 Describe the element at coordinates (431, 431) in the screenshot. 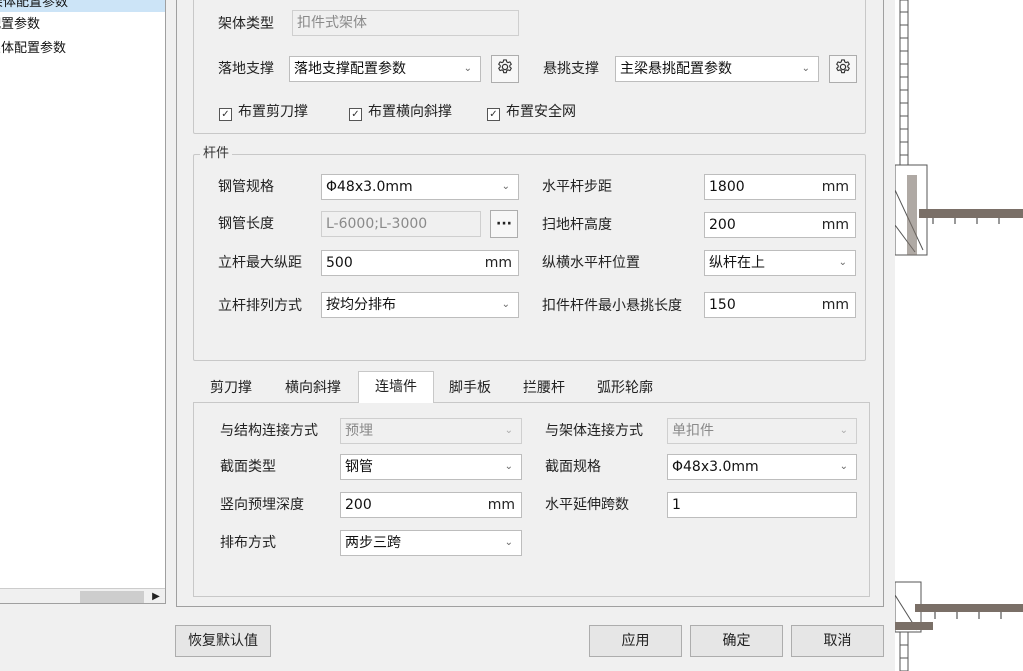

I see `struct-conn-select: 预埋 ⌄` at that location.